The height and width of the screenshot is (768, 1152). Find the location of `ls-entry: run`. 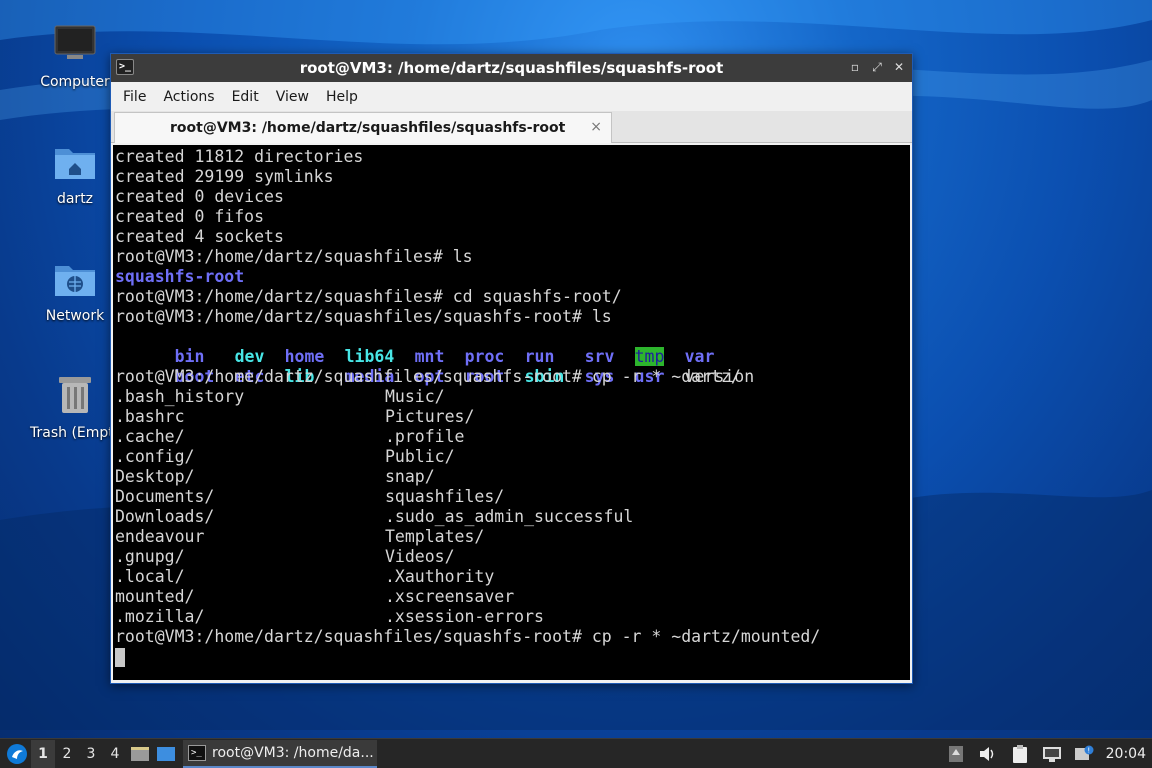

ls-entry: run is located at coordinates (539, 356).